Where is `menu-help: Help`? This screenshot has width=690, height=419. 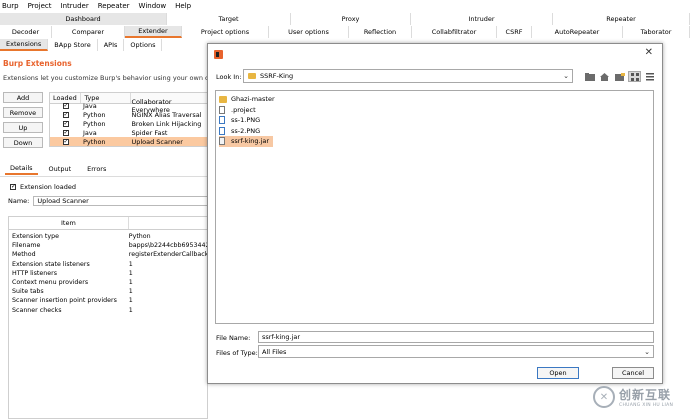 menu-help: Help is located at coordinates (183, 6).